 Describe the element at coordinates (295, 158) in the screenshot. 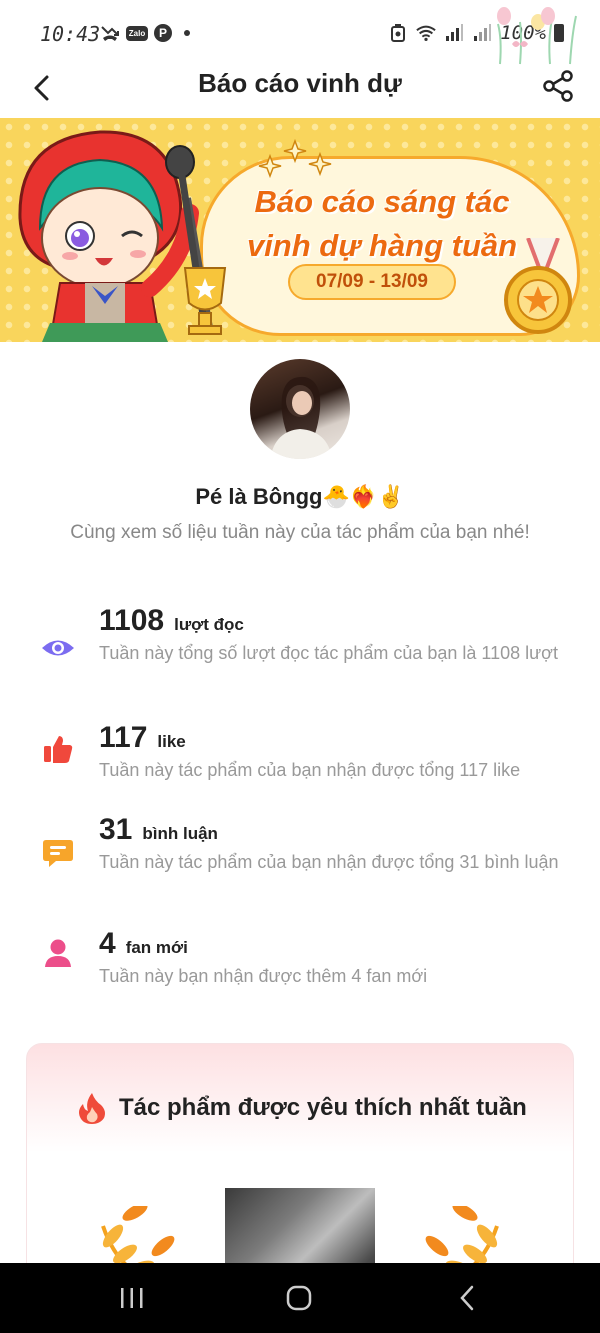

I see `sparkle-icon` at that location.